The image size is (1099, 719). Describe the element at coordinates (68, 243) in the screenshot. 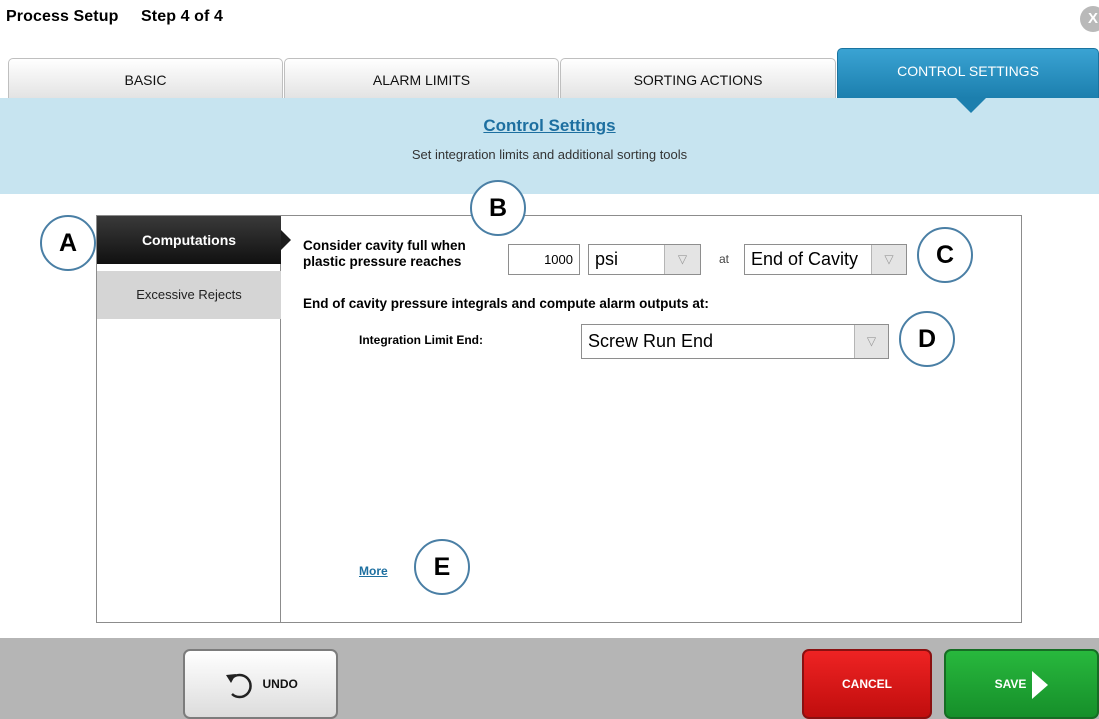

I see `callout-a: A` at that location.